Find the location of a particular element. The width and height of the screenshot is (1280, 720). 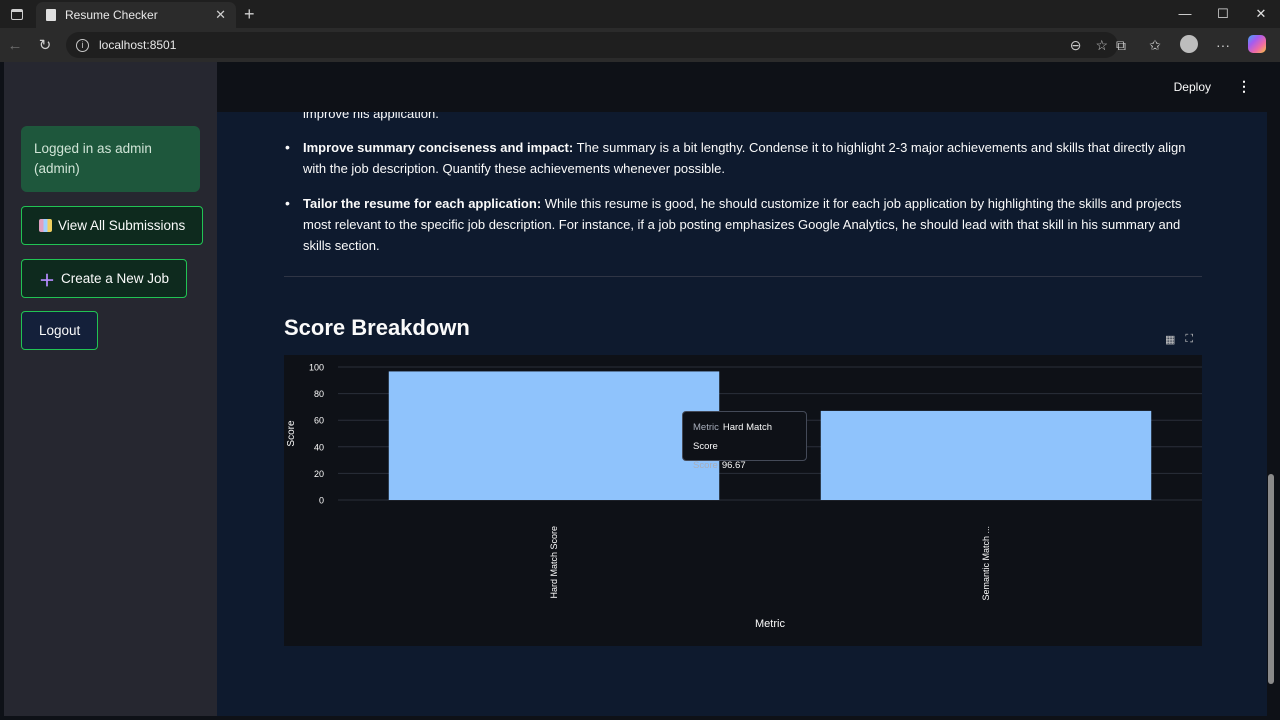

view-all-submissions-button: View All Submissions is located at coordinates (112, 225).